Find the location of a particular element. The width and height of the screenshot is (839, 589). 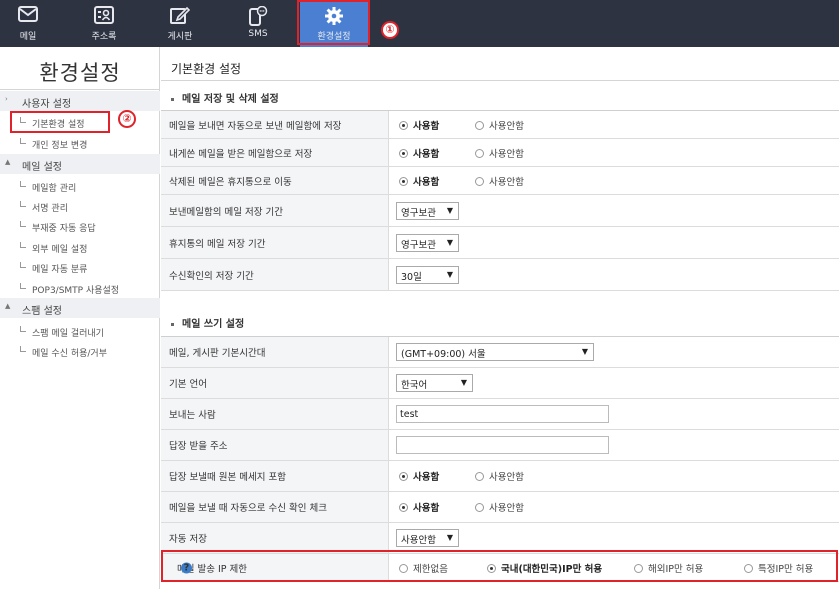

caret-up-icon: ▲ is located at coordinates (8, 306).